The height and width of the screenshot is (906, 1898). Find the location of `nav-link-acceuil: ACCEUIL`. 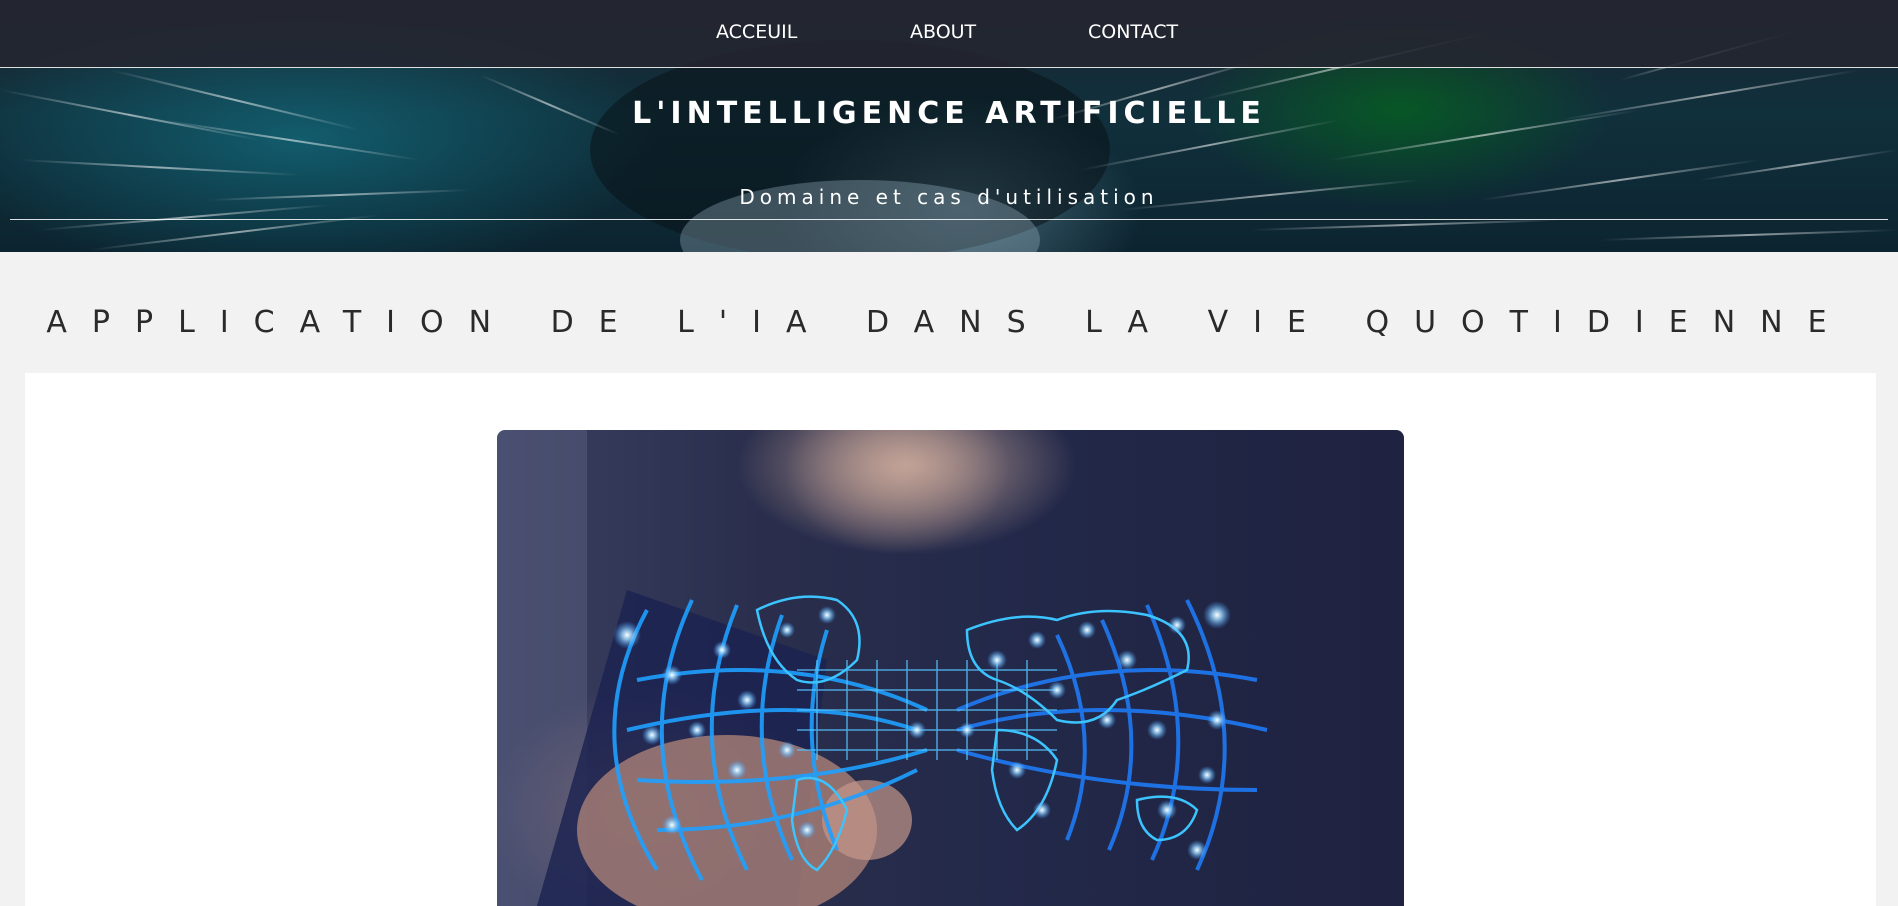

nav-link-acceuil: ACCEUIL is located at coordinates (756, 32).